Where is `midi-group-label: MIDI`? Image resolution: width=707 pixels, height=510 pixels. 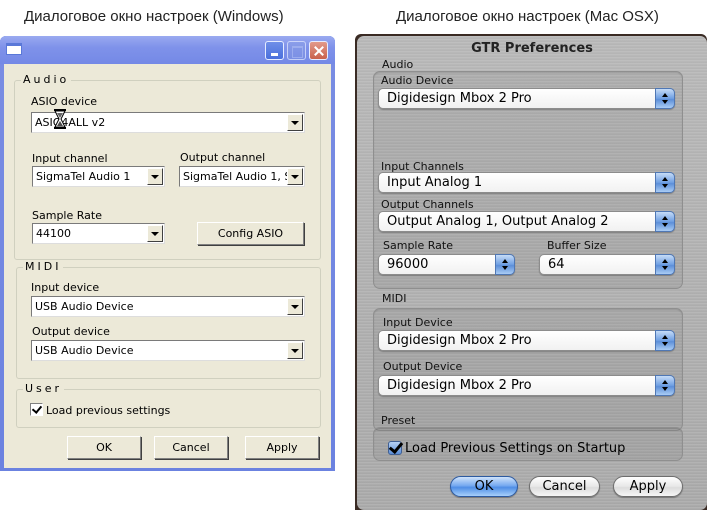 midi-group-label: MIDI is located at coordinates (43, 266).